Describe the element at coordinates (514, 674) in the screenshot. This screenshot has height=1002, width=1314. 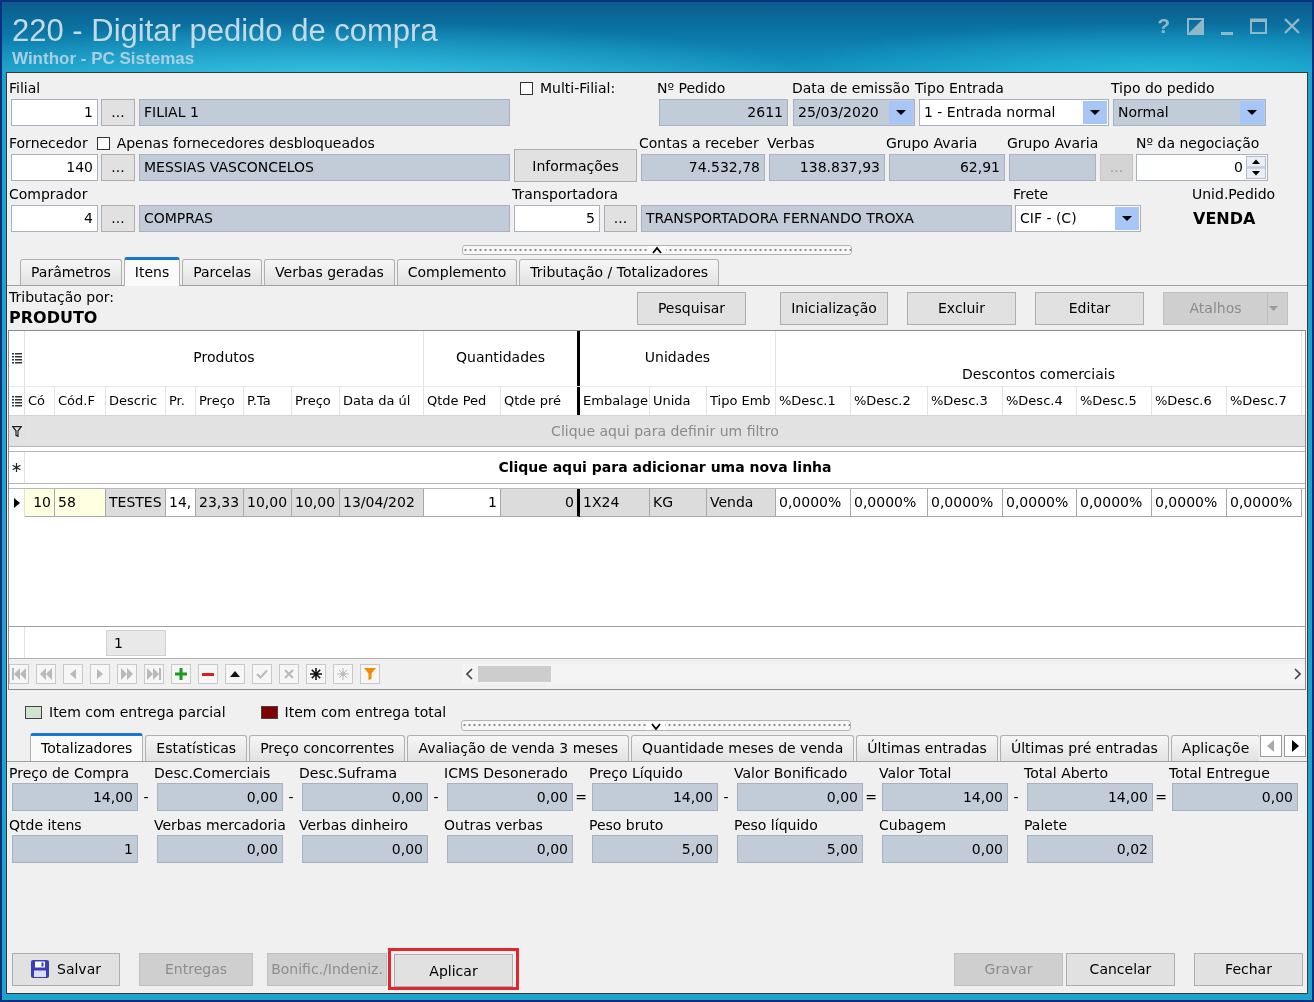
I see `scroll-thumb` at that location.